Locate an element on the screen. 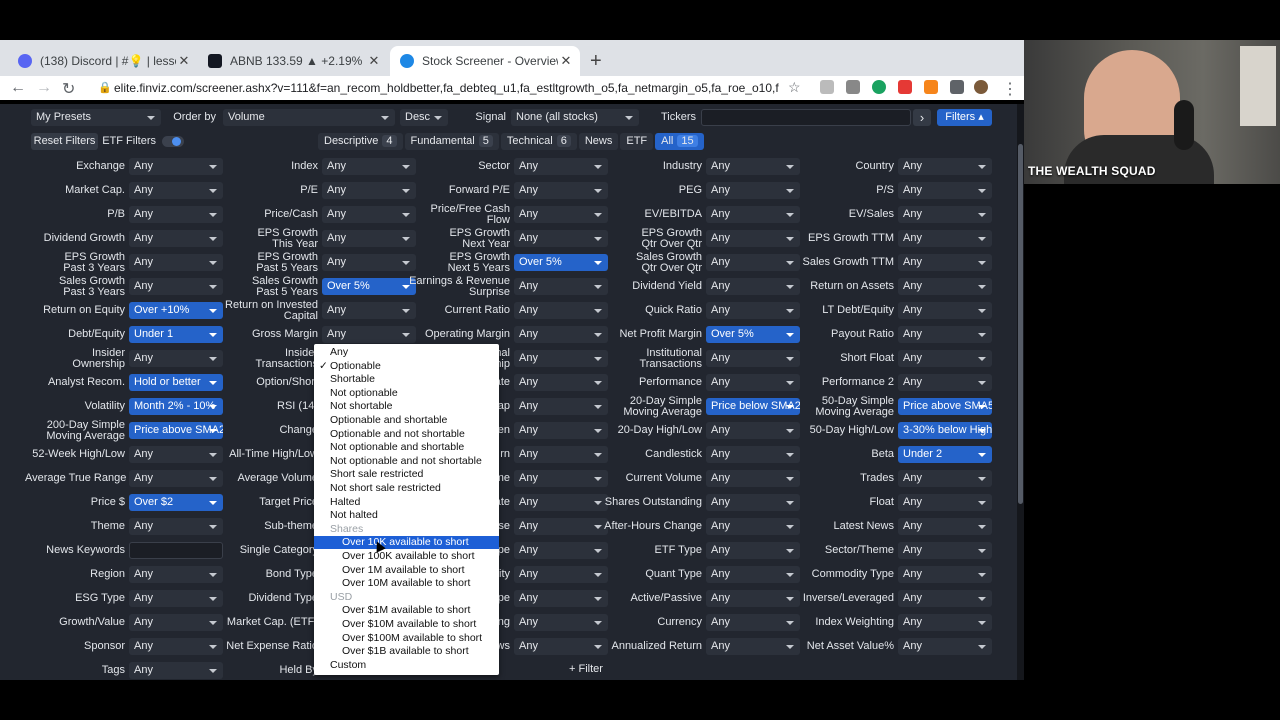  dropdown-option: Over 100K available to short is located at coordinates (406, 556).